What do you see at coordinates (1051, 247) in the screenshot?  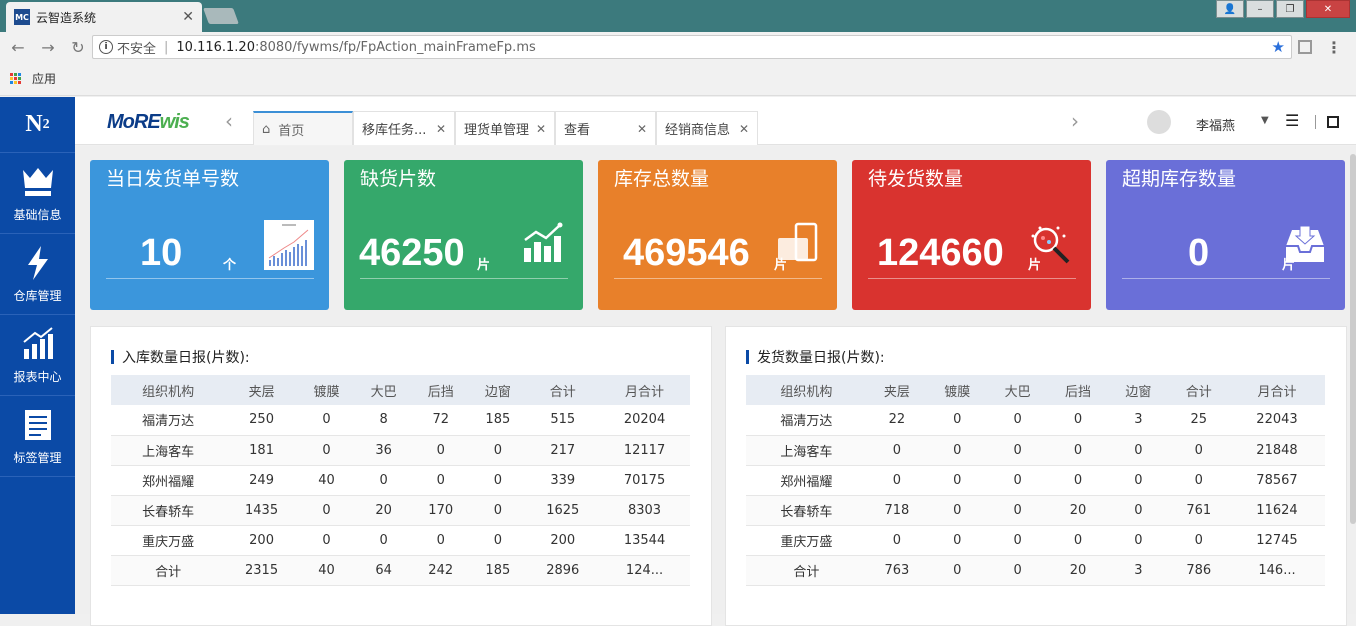 I see `magnifier-icon` at bounding box center [1051, 247].